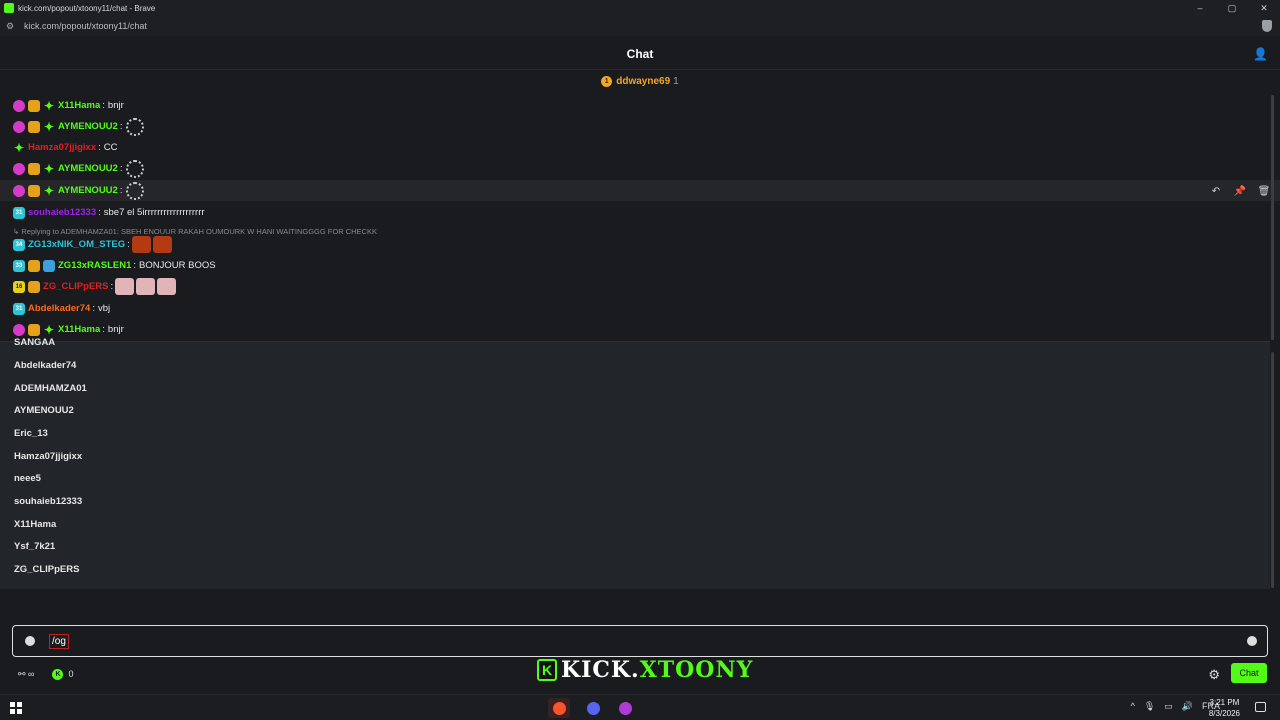  What do you see at coordinates (31, 433) in the screenshot?
I see `user-list-item: Eric_13` at bounding box center [31, 433].